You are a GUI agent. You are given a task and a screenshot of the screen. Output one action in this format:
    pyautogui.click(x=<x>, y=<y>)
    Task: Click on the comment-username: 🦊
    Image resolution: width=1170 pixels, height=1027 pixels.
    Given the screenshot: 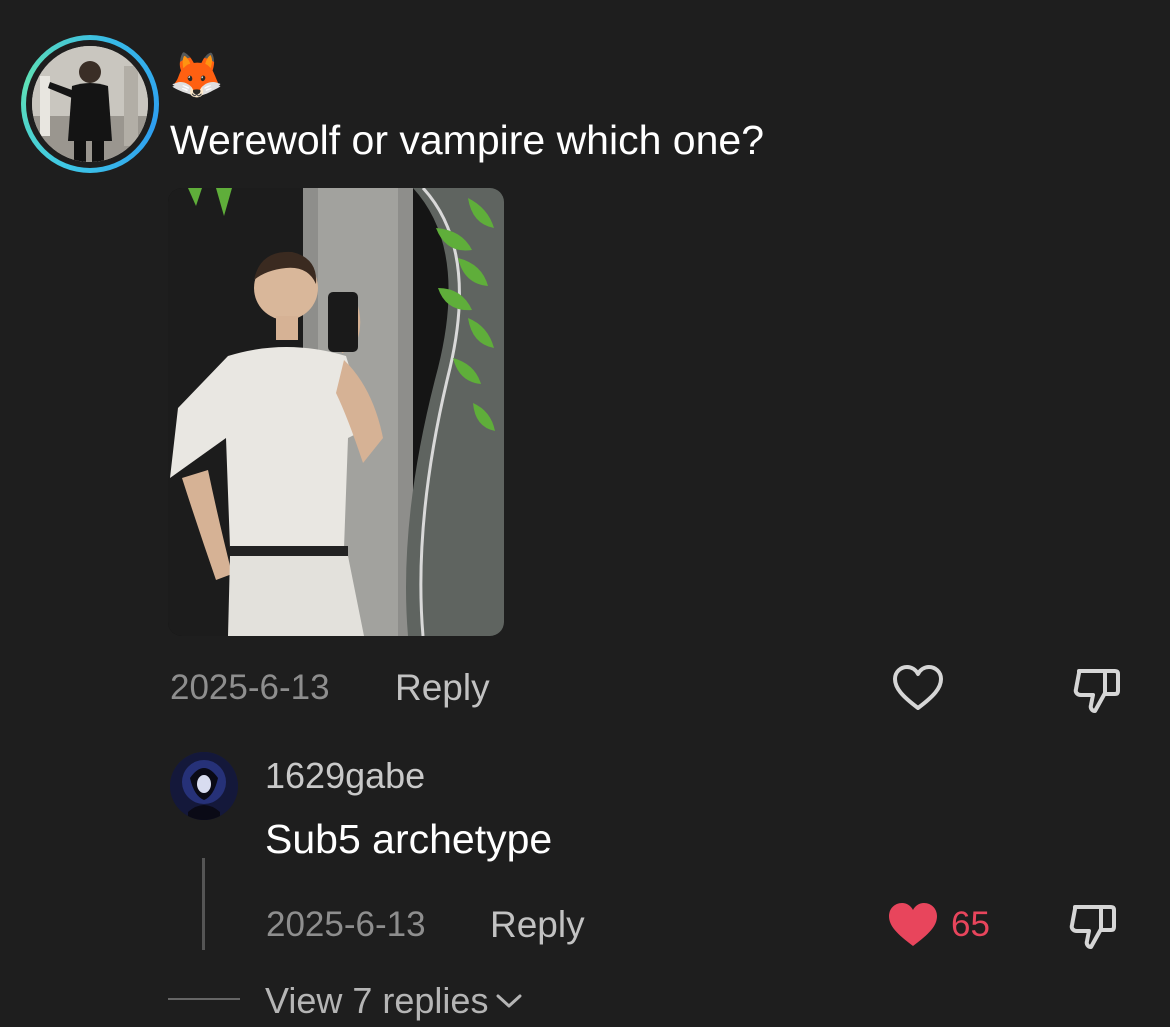 What is the action you would take?
    pyautogui.click(x=196, y=76)
    